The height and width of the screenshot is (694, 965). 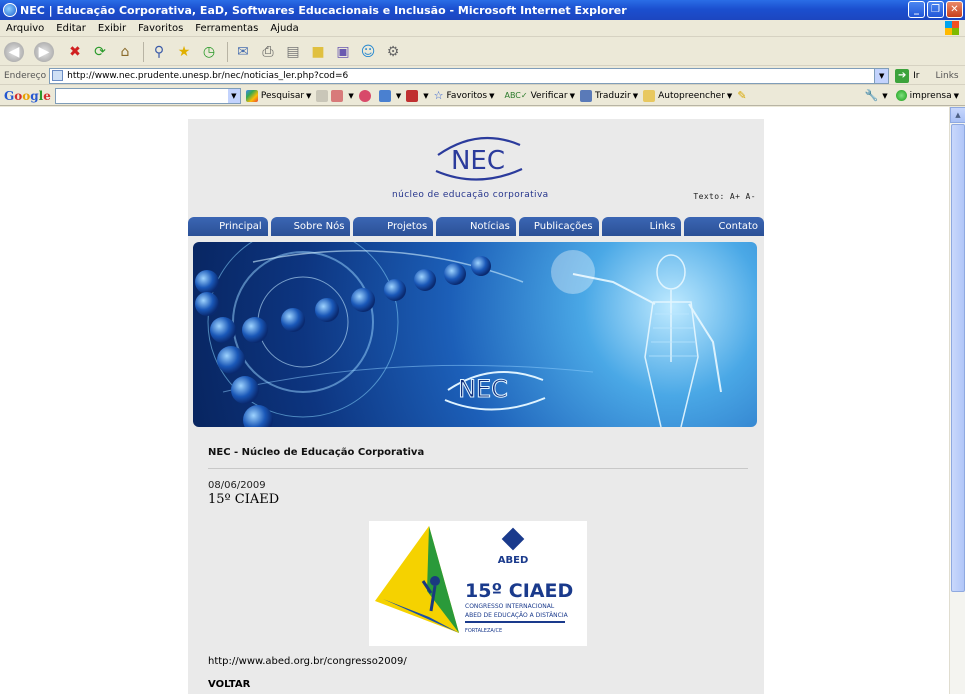 I want to click on menu-ferramentas: Ferramentas, so click(x=226, y=28).